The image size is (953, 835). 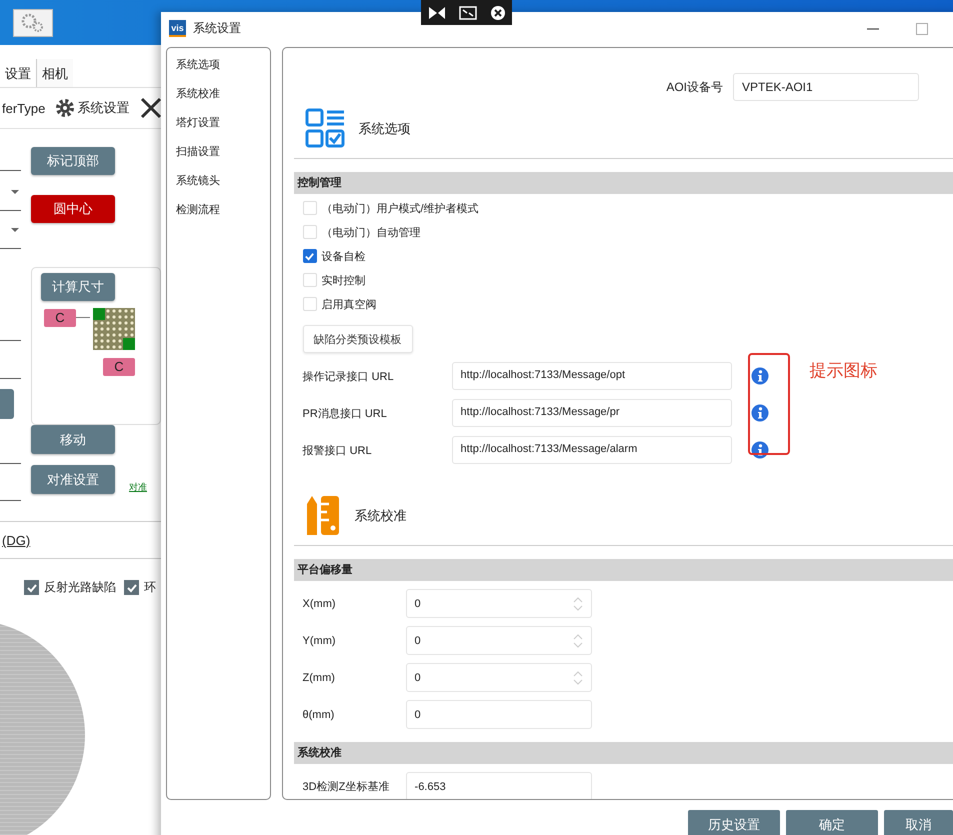 What do you see at coordinates (33, 22) in the screenshot?
I see `gear-icon` at bounding box center [33, 22].